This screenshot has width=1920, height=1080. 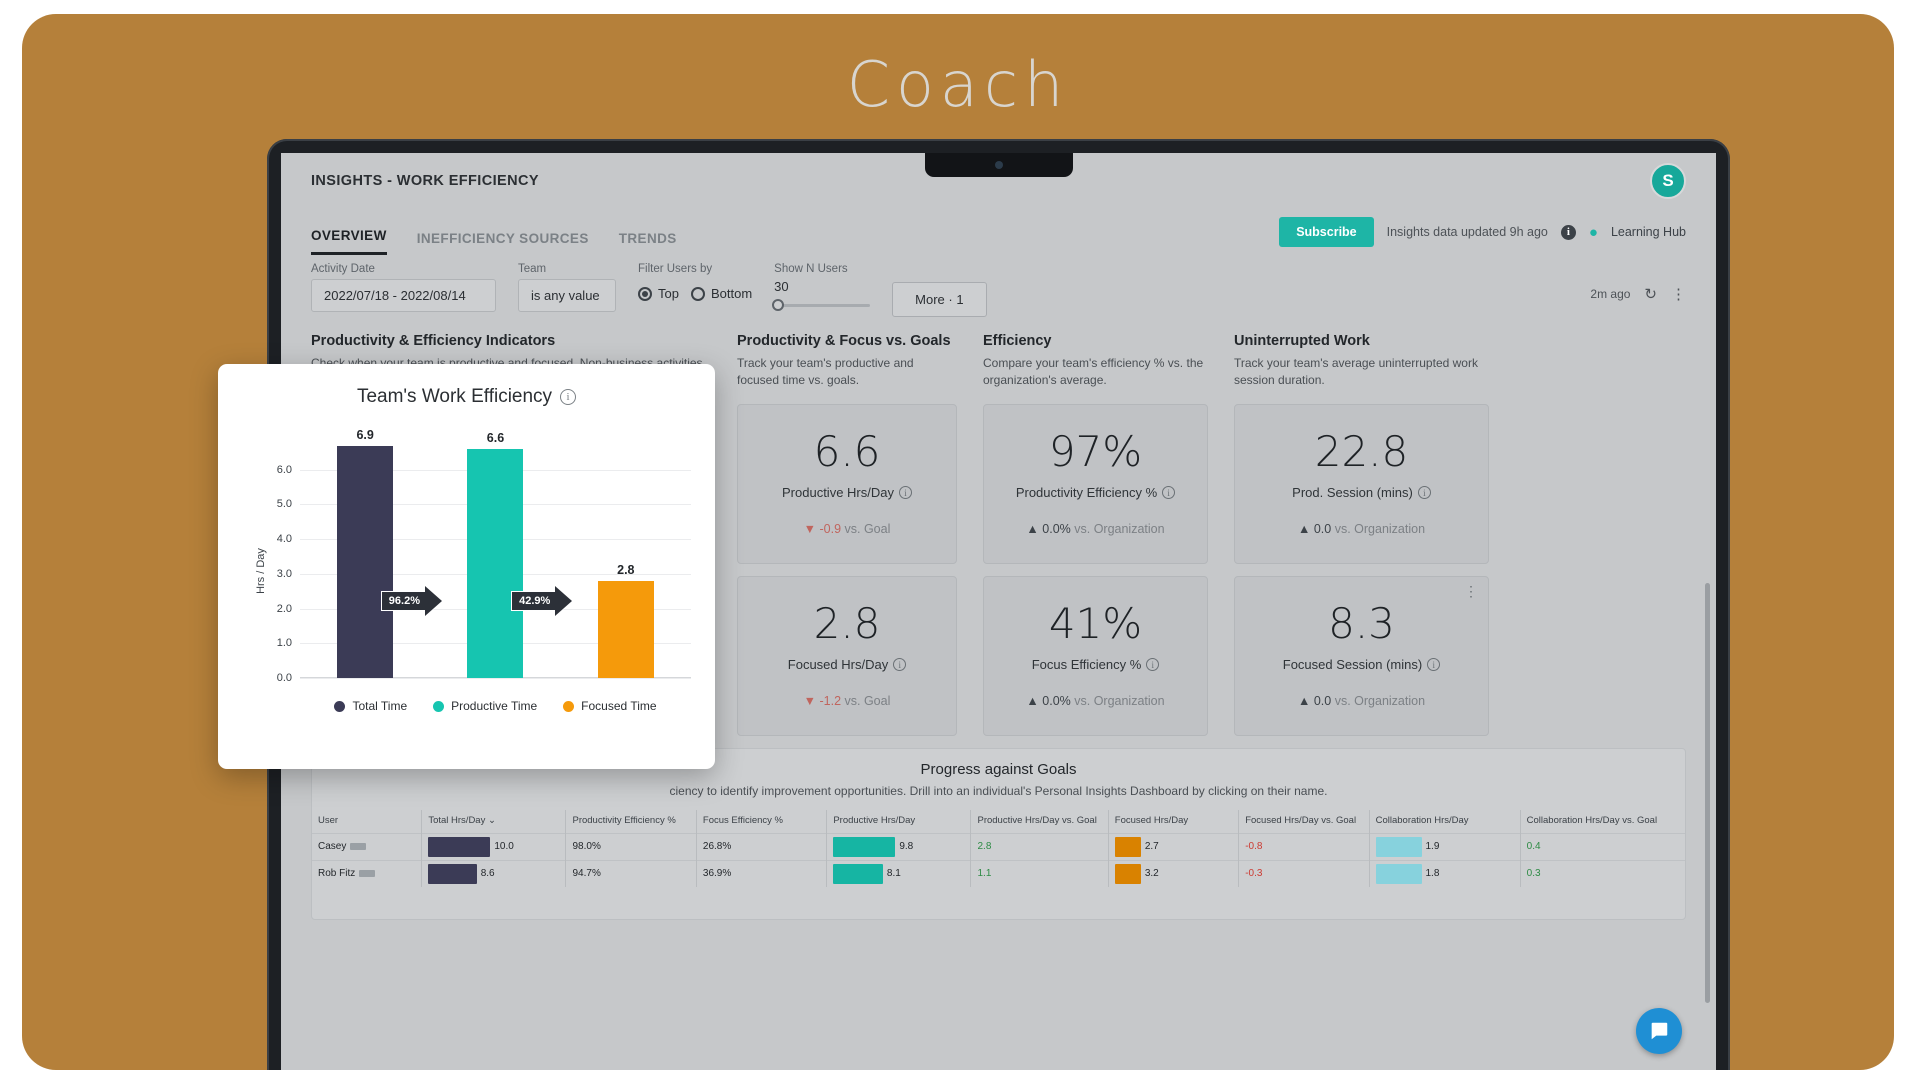 I want to click on team-input: is any value, so click(x=567, y=295).